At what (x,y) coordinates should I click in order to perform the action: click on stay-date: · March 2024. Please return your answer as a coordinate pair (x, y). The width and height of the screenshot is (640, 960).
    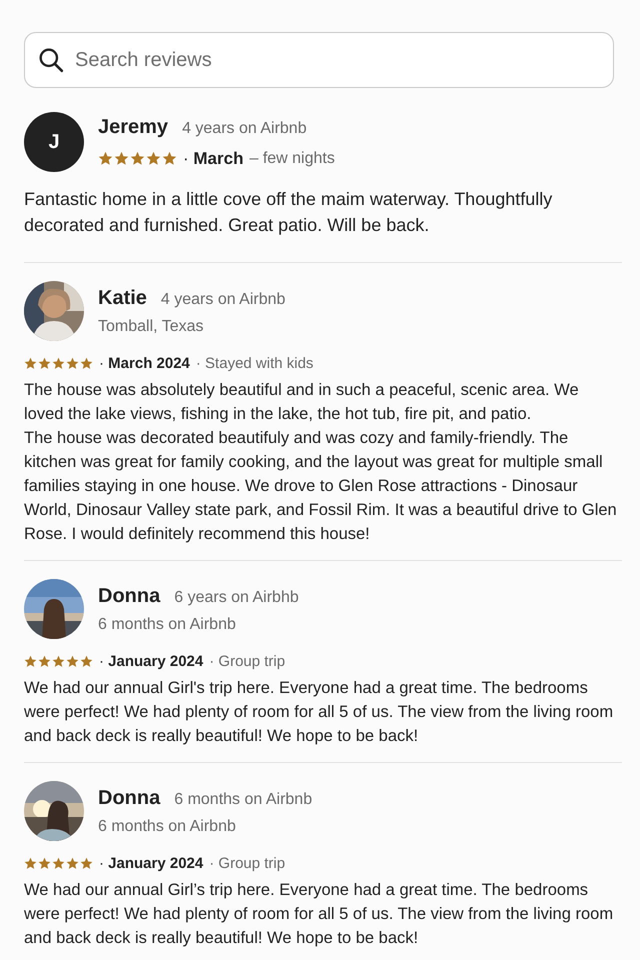
    Looking at the image, I should click on (144, 363).